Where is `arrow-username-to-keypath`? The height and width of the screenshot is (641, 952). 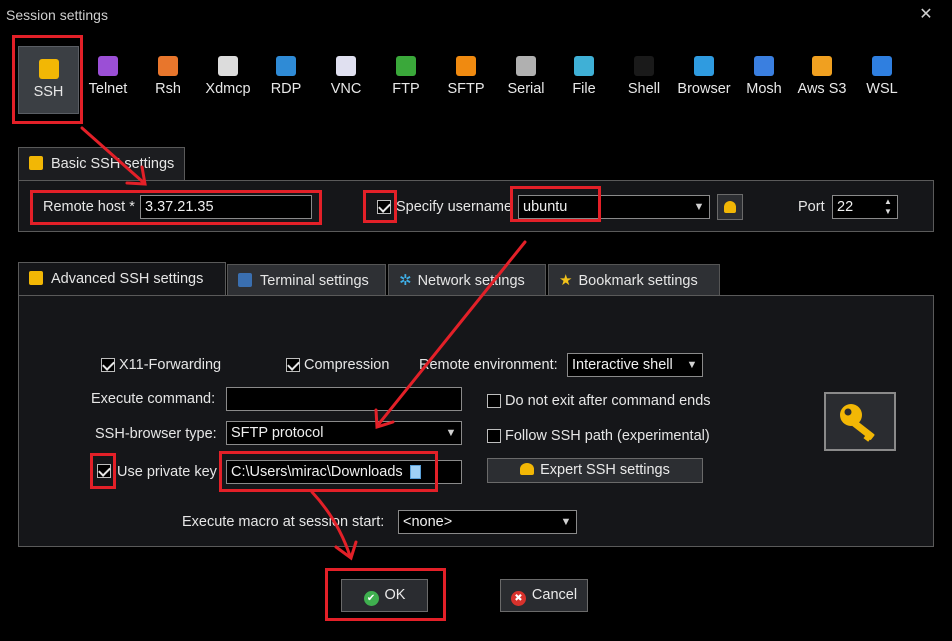 arrow-username-to-keypath is located at coordinates (451, 333).